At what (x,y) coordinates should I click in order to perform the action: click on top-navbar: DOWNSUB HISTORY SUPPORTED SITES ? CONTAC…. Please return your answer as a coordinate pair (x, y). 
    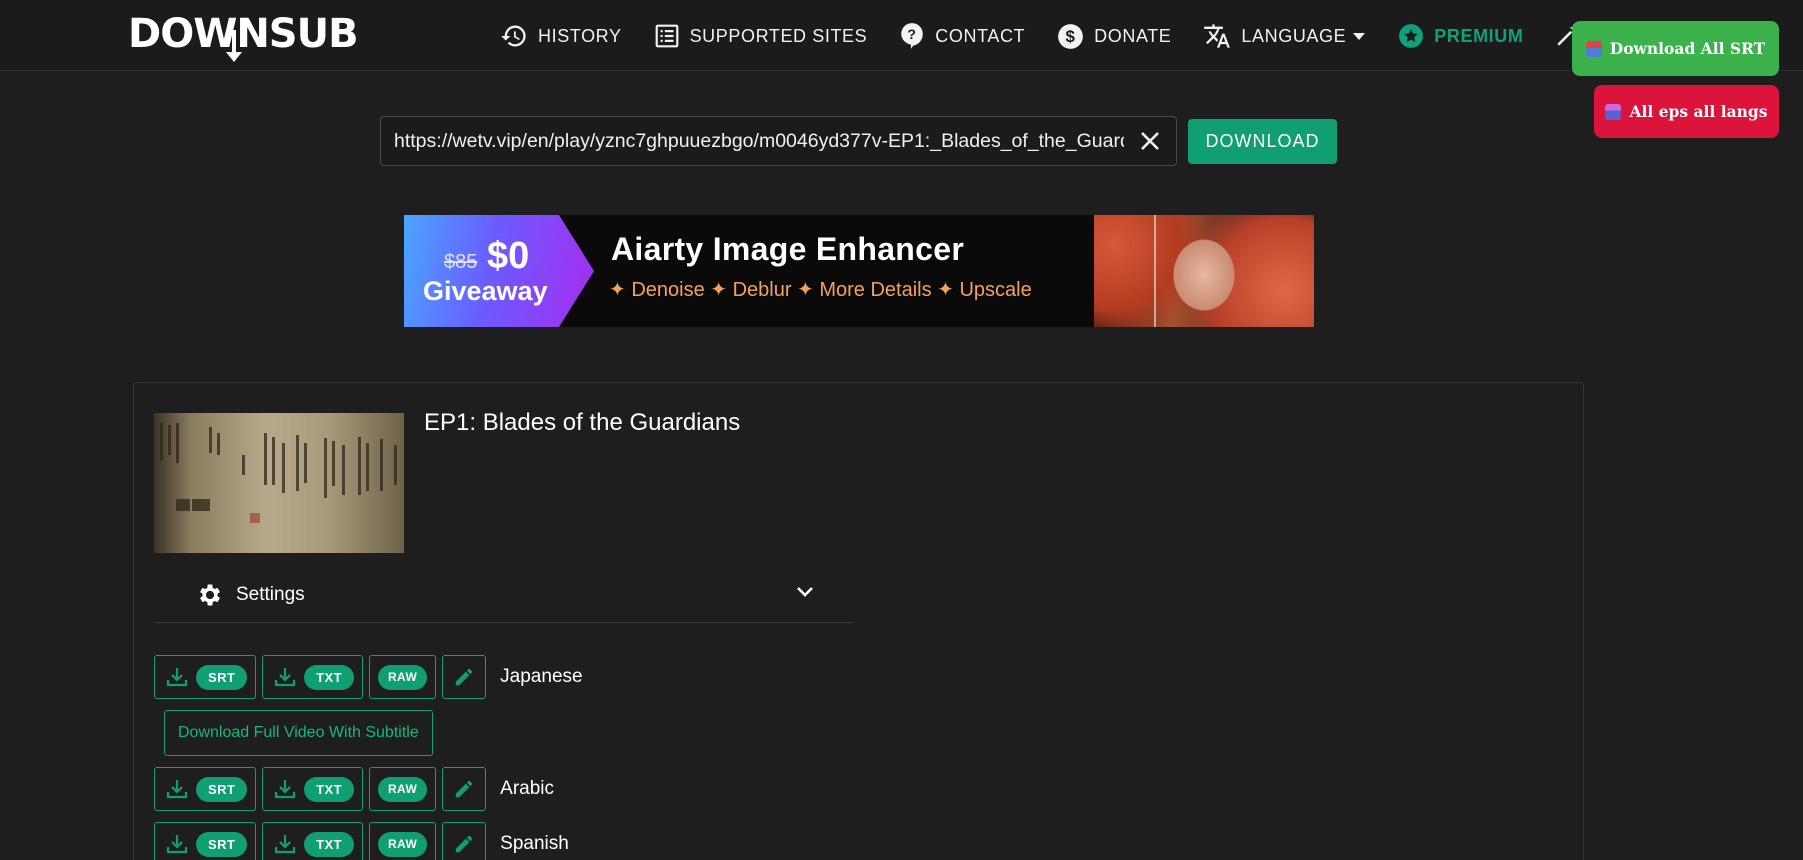
    Looking at the image, I should click on (901, 35).